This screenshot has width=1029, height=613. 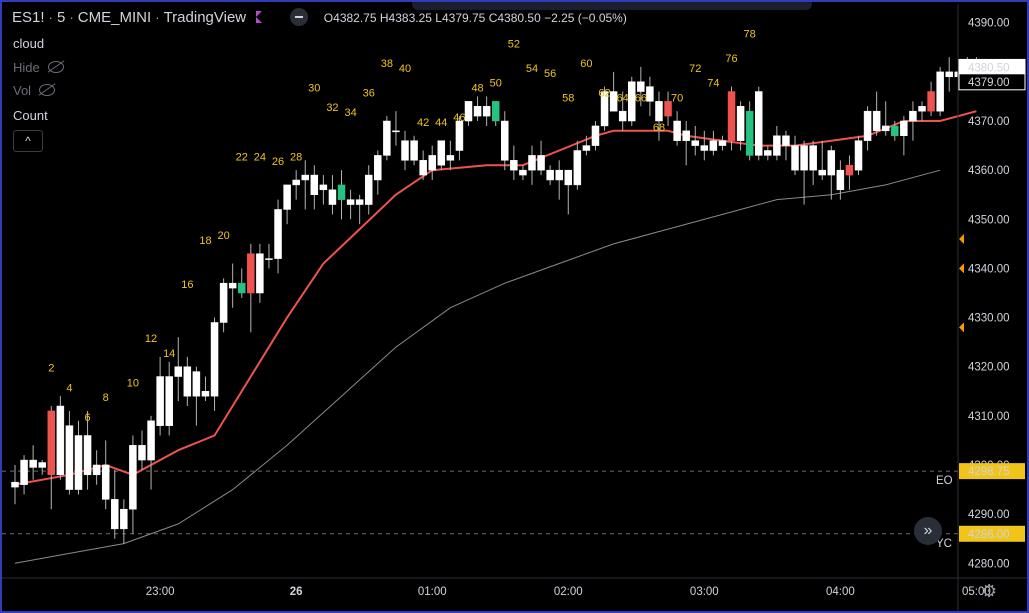 What do you see at coordinates (298, 17) in the screenshot?
I see `minimize-icon` at bounding box center [298, 17].